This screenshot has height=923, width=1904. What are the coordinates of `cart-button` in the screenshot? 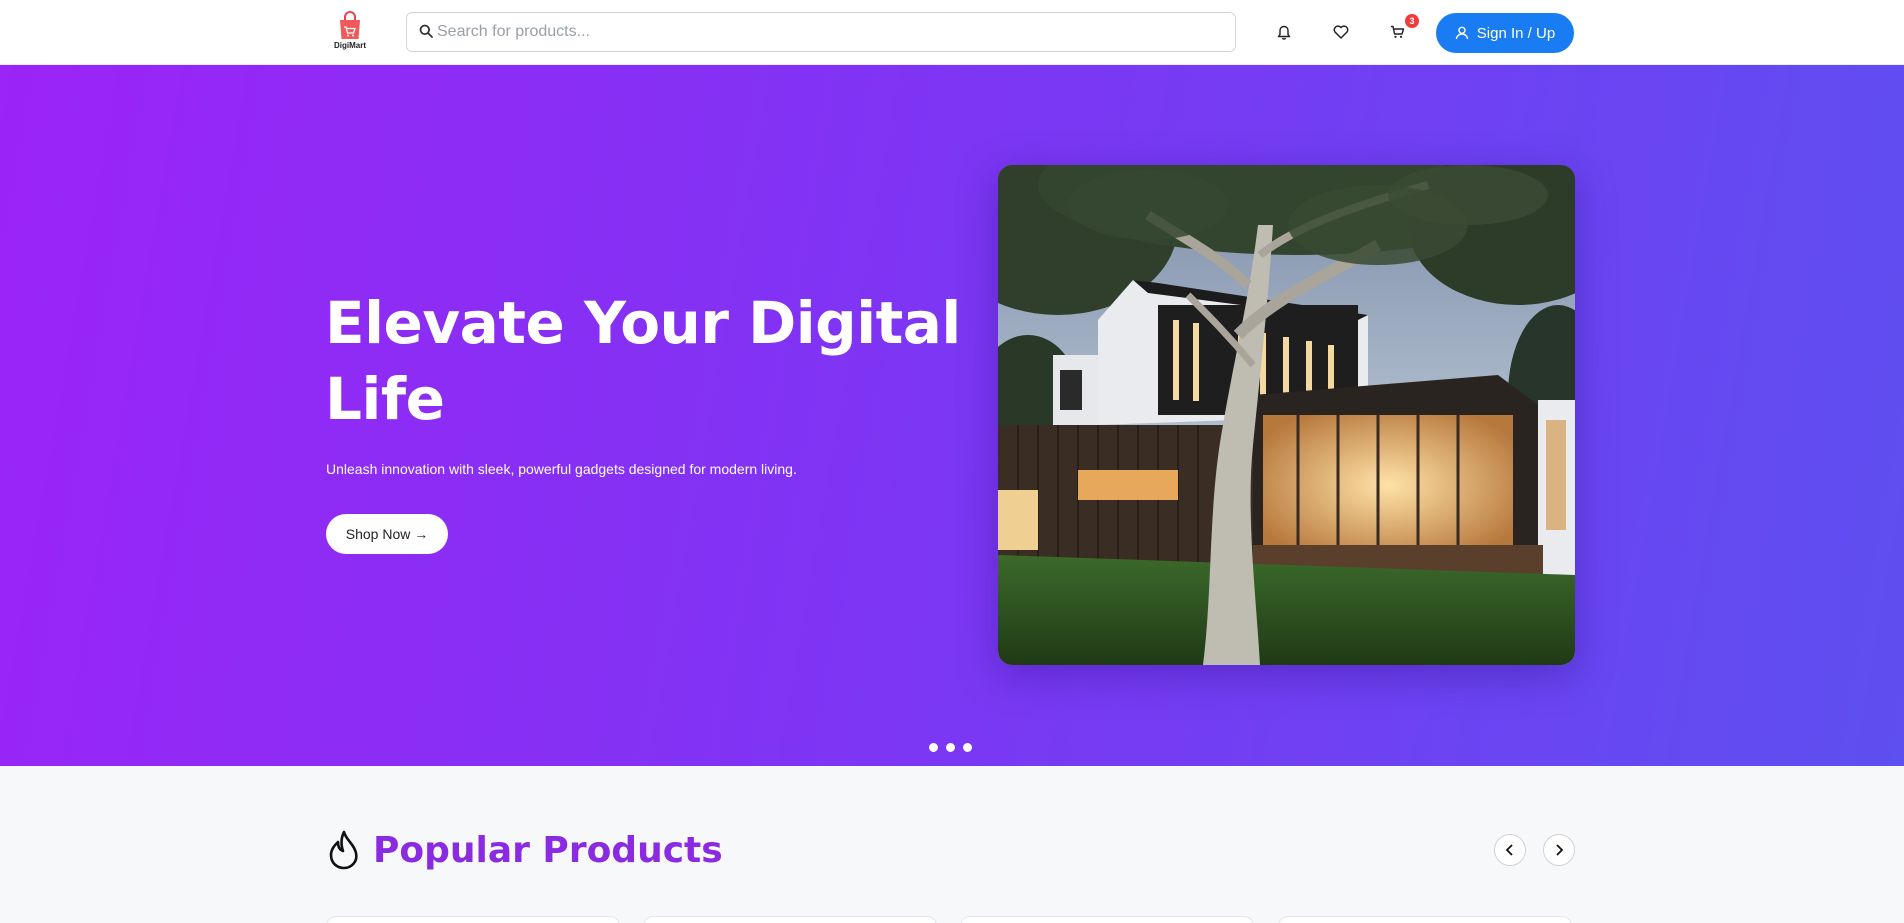 It's located at (1397, 32).